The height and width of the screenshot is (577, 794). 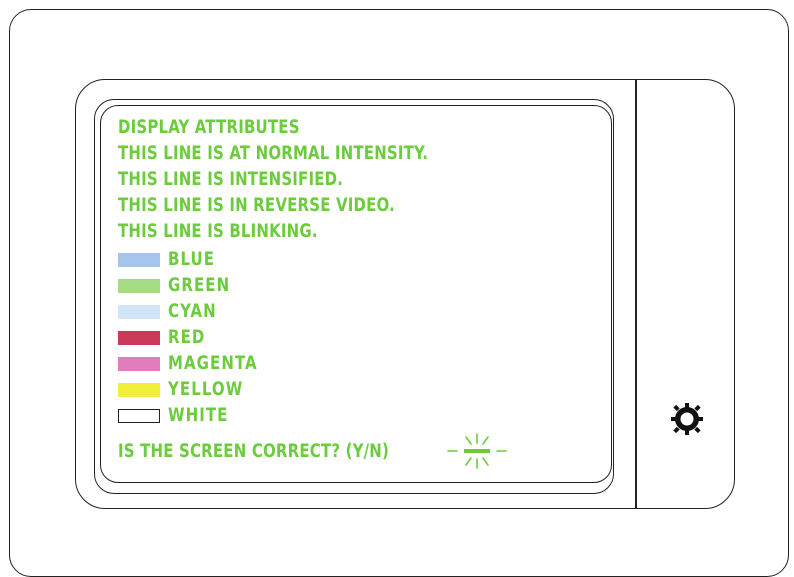 What do you see at coordinates (139, 338) in the screenshot?
I see `red-swatch` at bounding box center [139, 338].